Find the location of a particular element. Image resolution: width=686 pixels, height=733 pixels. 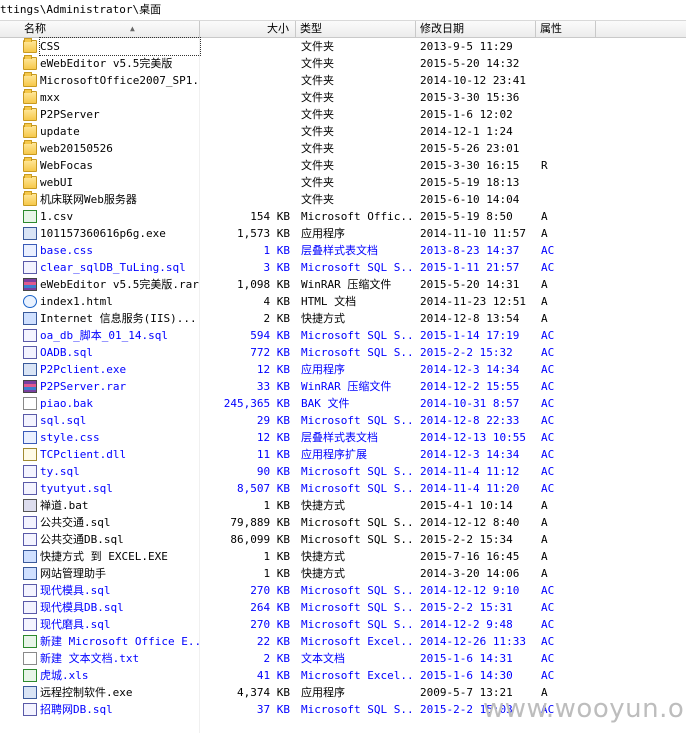

column-size-header: 大小 is located at coordinates (248, 29).